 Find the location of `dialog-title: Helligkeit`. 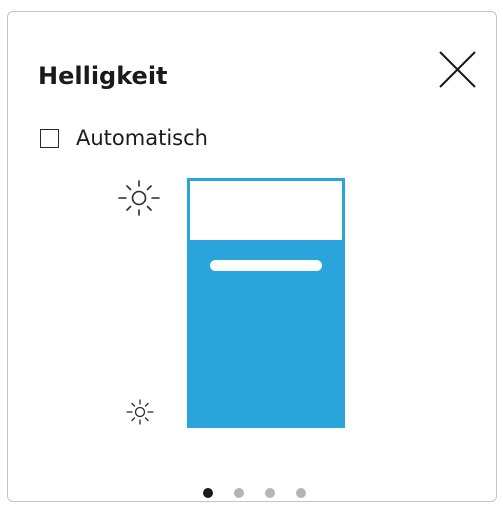

dialog-title: Helligkeit is located at coordinates (103, 76).